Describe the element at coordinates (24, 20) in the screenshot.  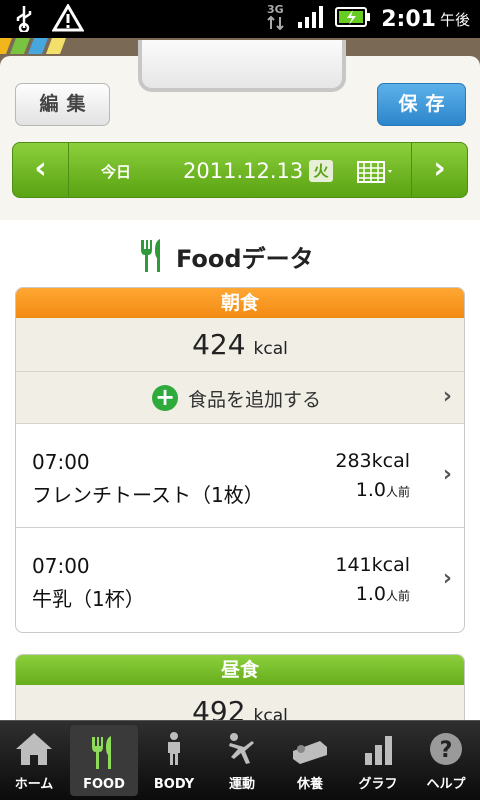
I see `usb-icon` at that location.